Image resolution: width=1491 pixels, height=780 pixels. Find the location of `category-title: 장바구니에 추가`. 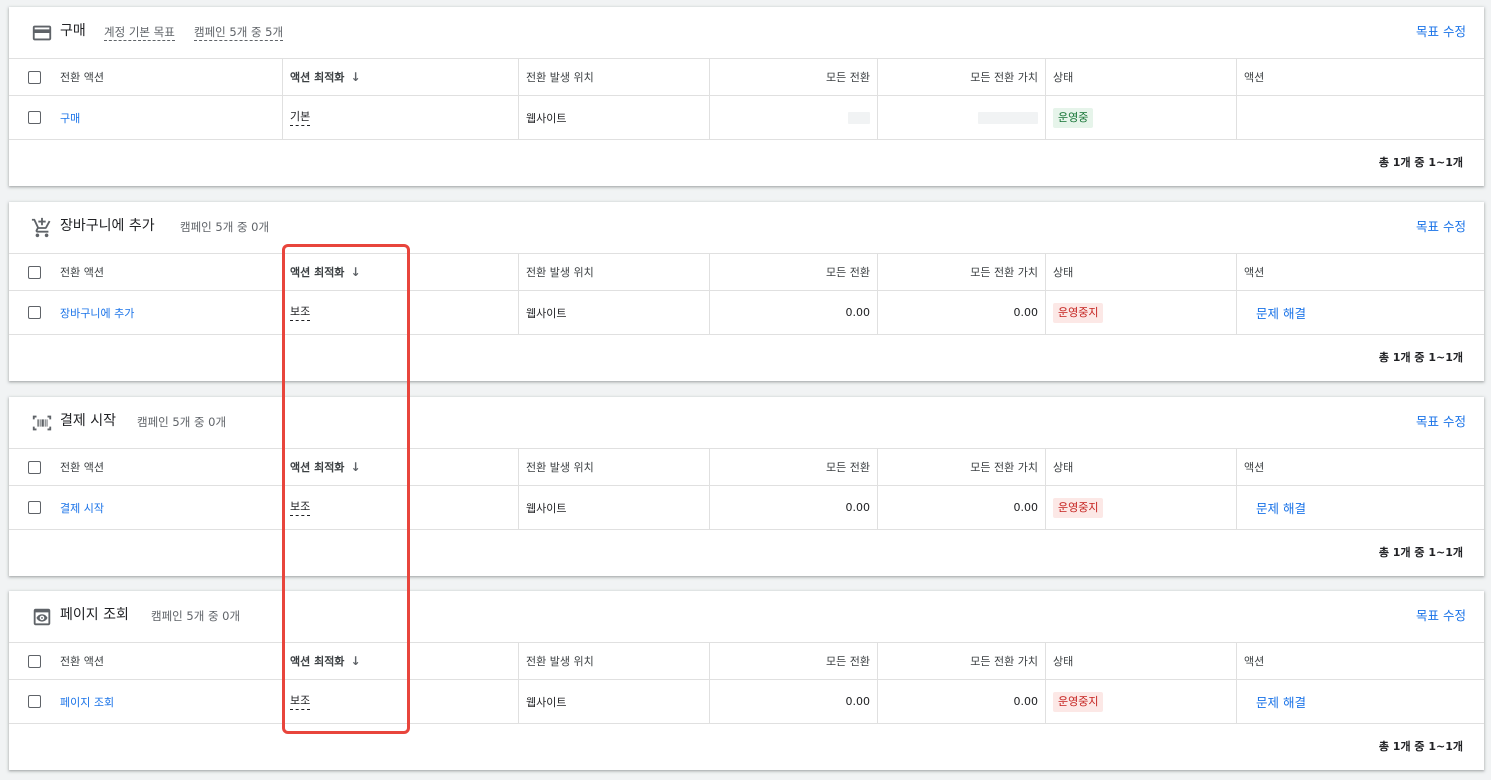

category-title: 장바구니에 추가 is located at coordinates (107, 226).